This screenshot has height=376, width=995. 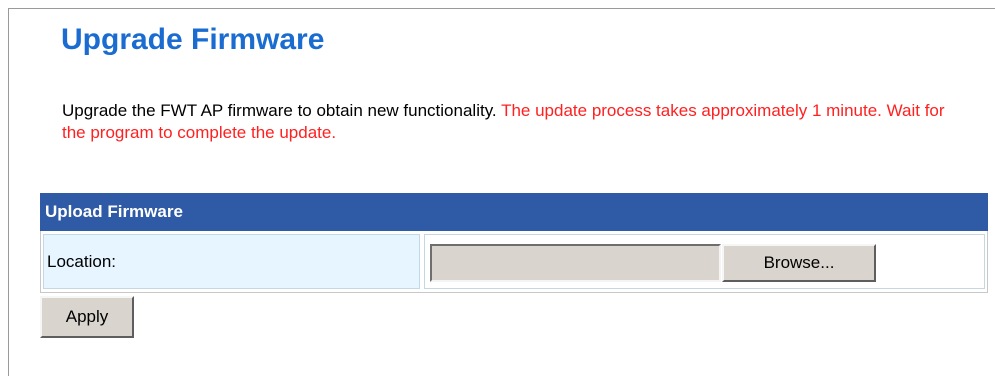 What do you see at coordinates (575, 263) in the screenshot?
I see `firmware-file-input` at bounding box center [575, 263].